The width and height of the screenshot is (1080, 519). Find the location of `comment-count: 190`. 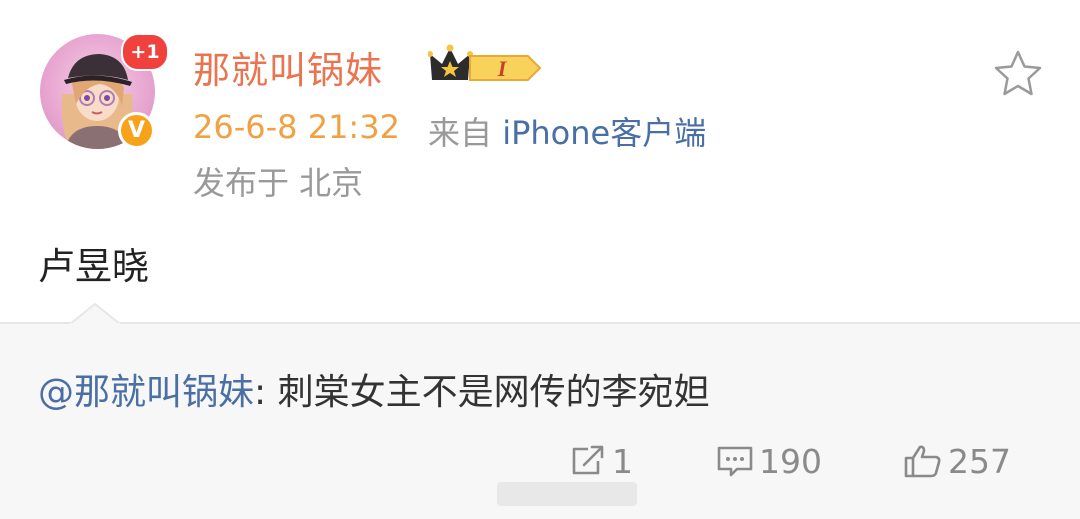

comment-count: 190 is located at coordinates (790, 461).